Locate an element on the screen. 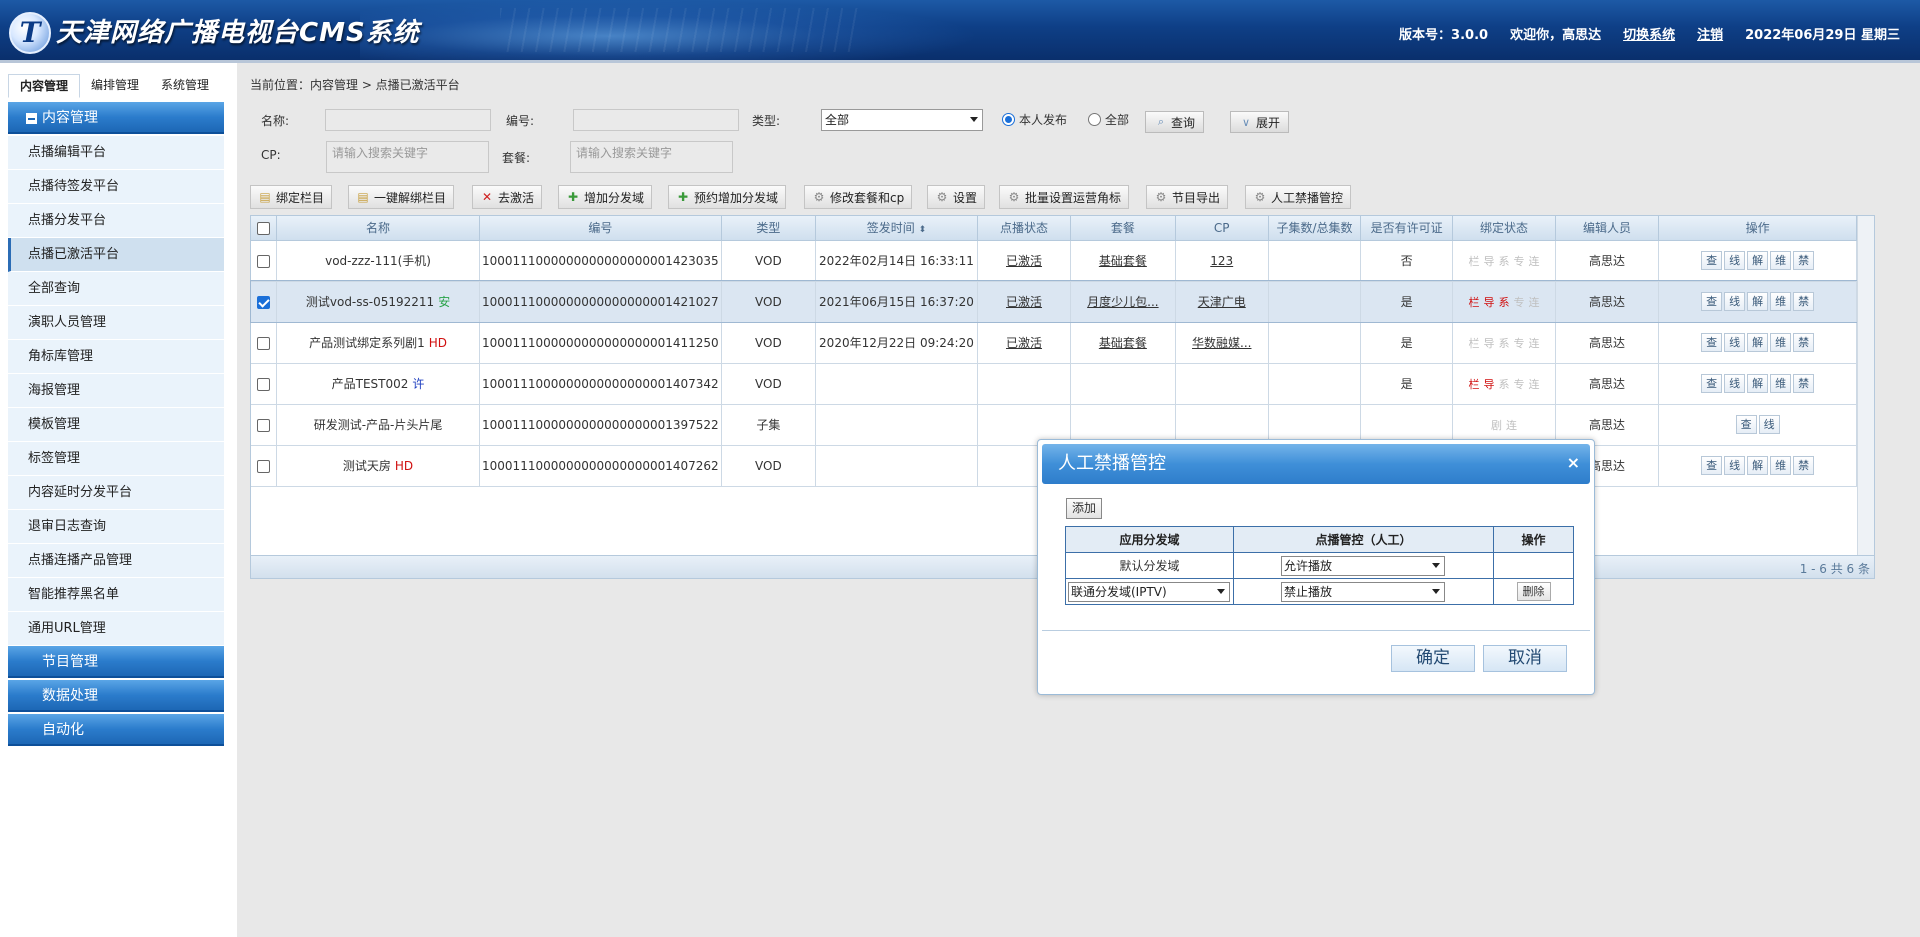  sidebar-item: 海报管理 is located at coordinates (116, 391).